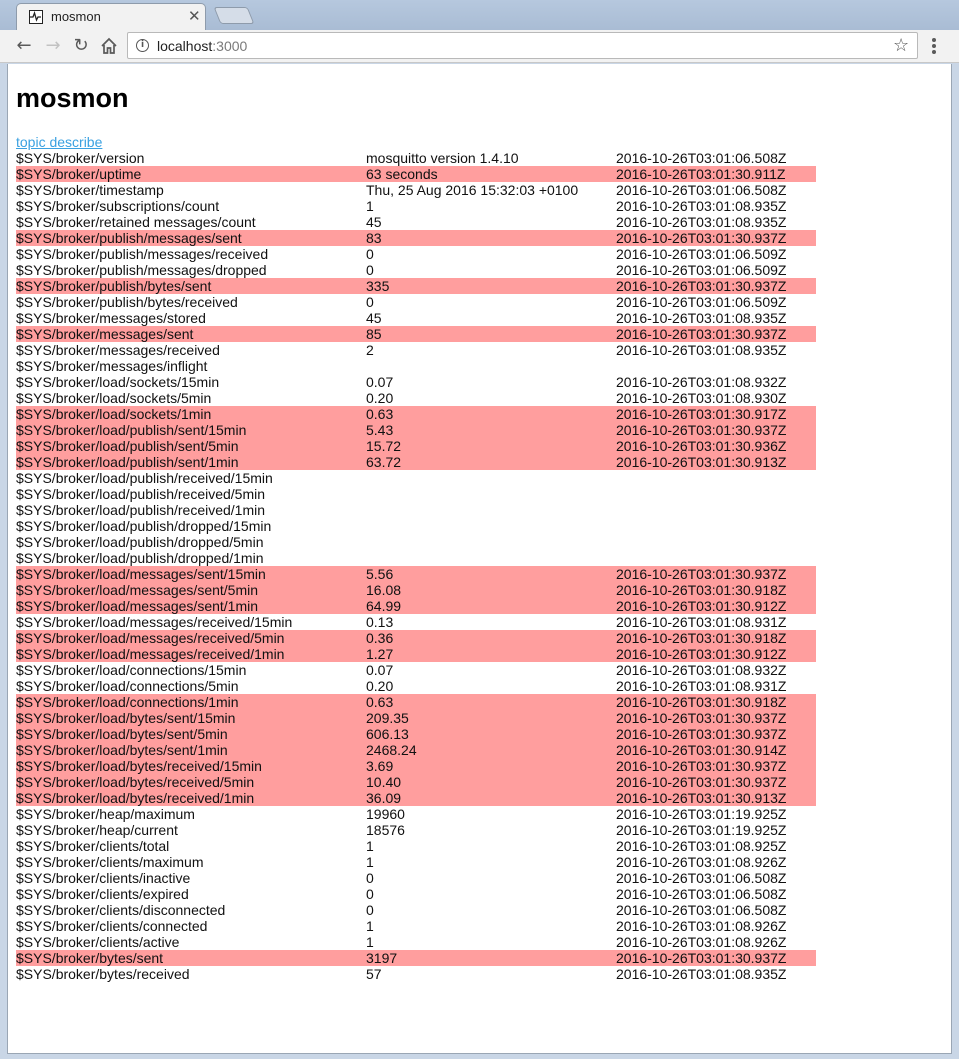 The image size is (959, 1059). Describe the element at coordinates (112, 366) in the screenshot. I see `topic-cell: $SYS/broker/messages/inflight` at that location.